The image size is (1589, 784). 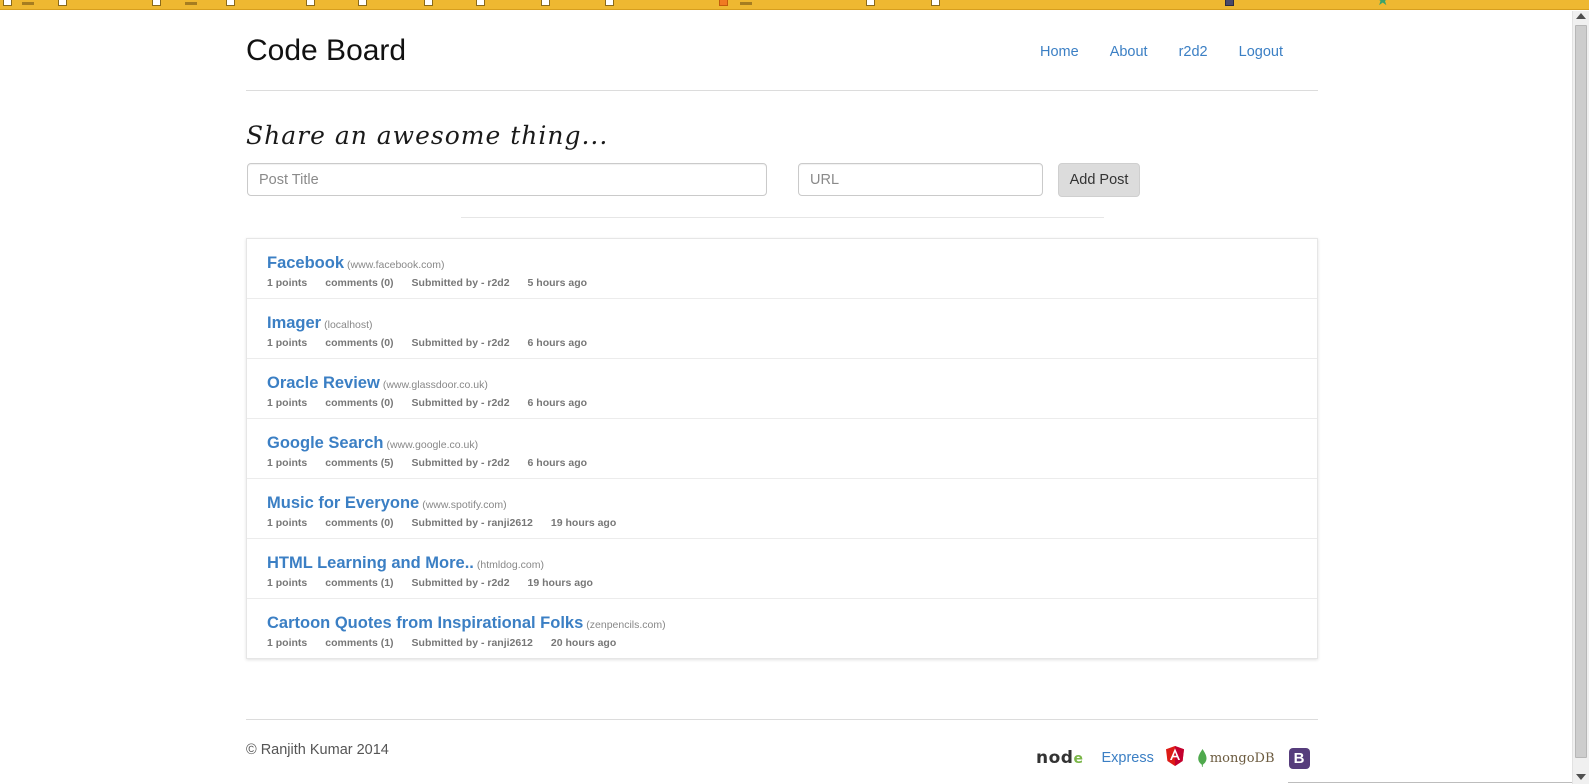 What do you see at coordinates (432, 445) in the screenshot?
I see `post-domain: (www.google.co.uk)` at bounding box center [432, 445].